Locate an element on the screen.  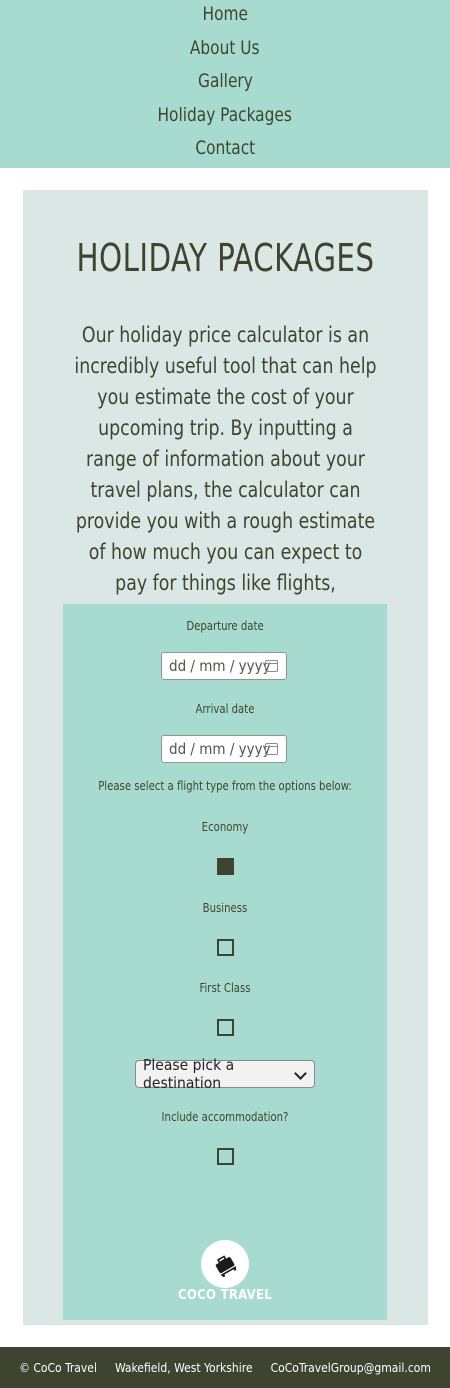
nav-gallery-link: Gallery is located at coordinates (225, 84).